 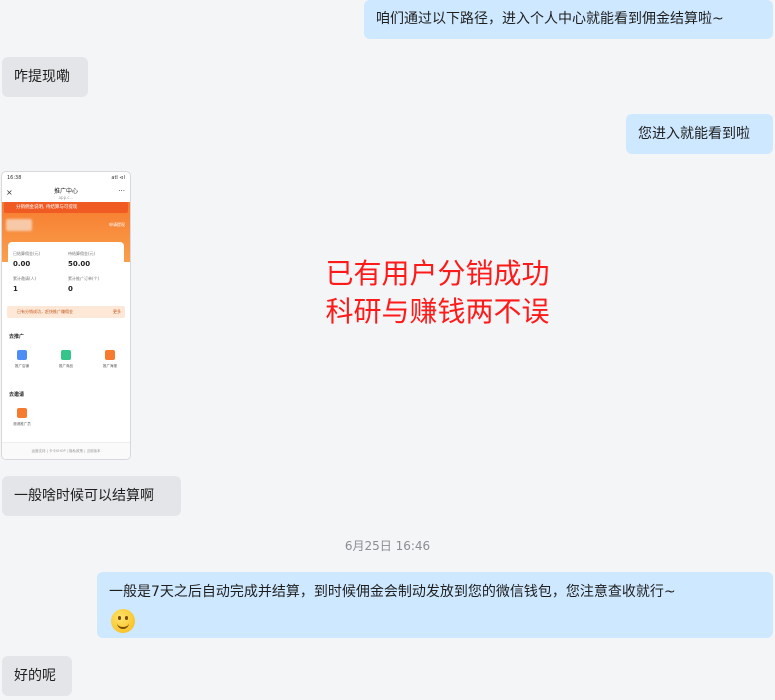 What do you see at coordinates (66, 207) in the screenshot?
I see `phone-banner: 分销佣金说明, 待结算与可提现` at bounding box center [66, 207].